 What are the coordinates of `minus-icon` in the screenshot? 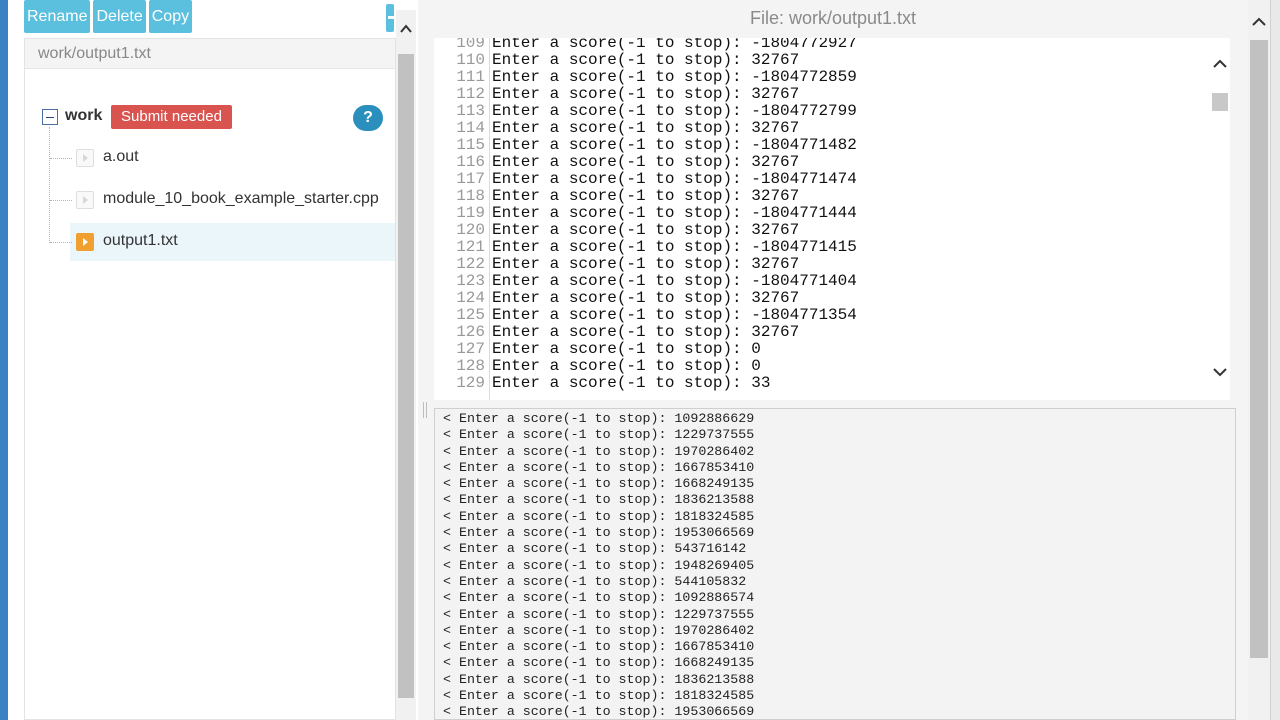 It's located at (50, 117).